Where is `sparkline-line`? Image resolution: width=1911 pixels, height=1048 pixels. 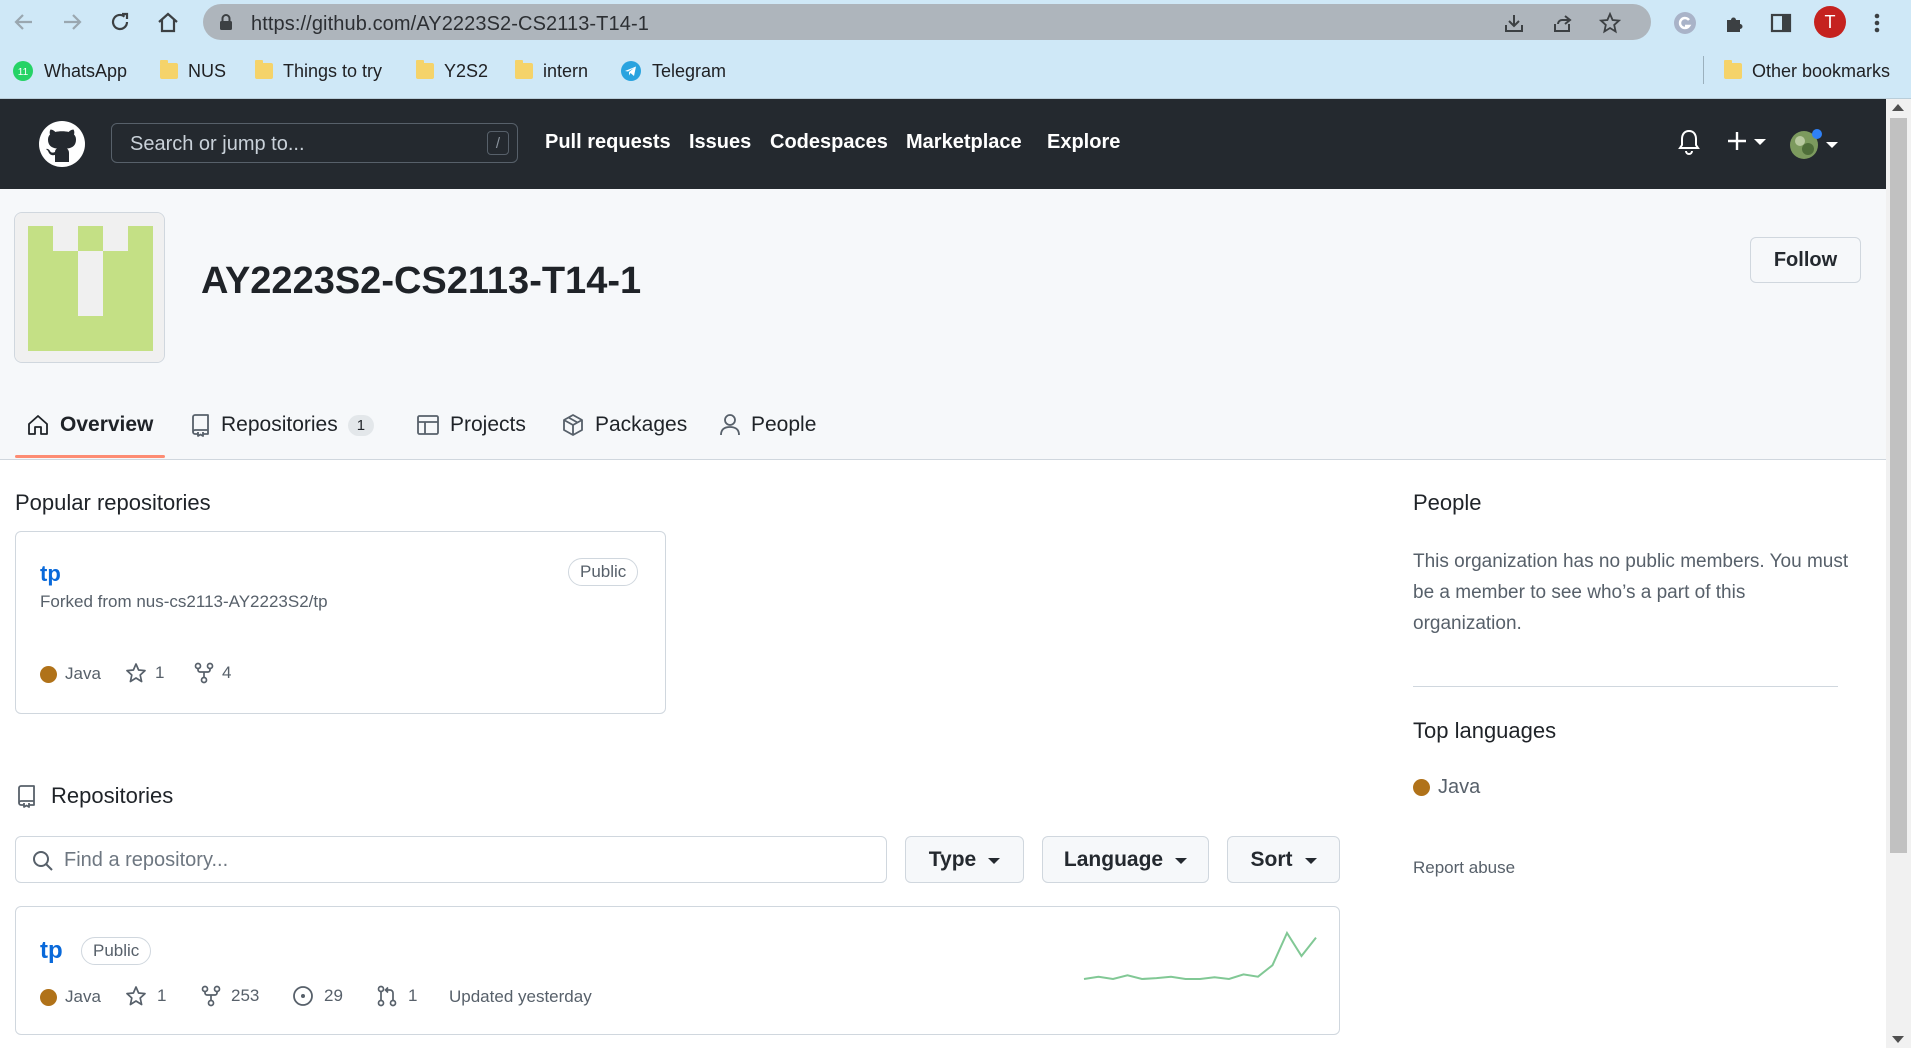 sparkline-line is located at coordinates (1200, 955).